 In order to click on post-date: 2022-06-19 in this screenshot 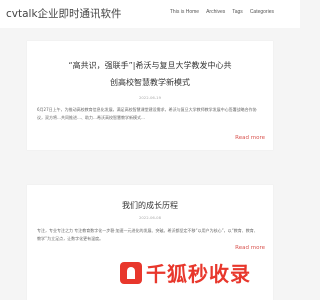, I will do `click(150, 97)`.